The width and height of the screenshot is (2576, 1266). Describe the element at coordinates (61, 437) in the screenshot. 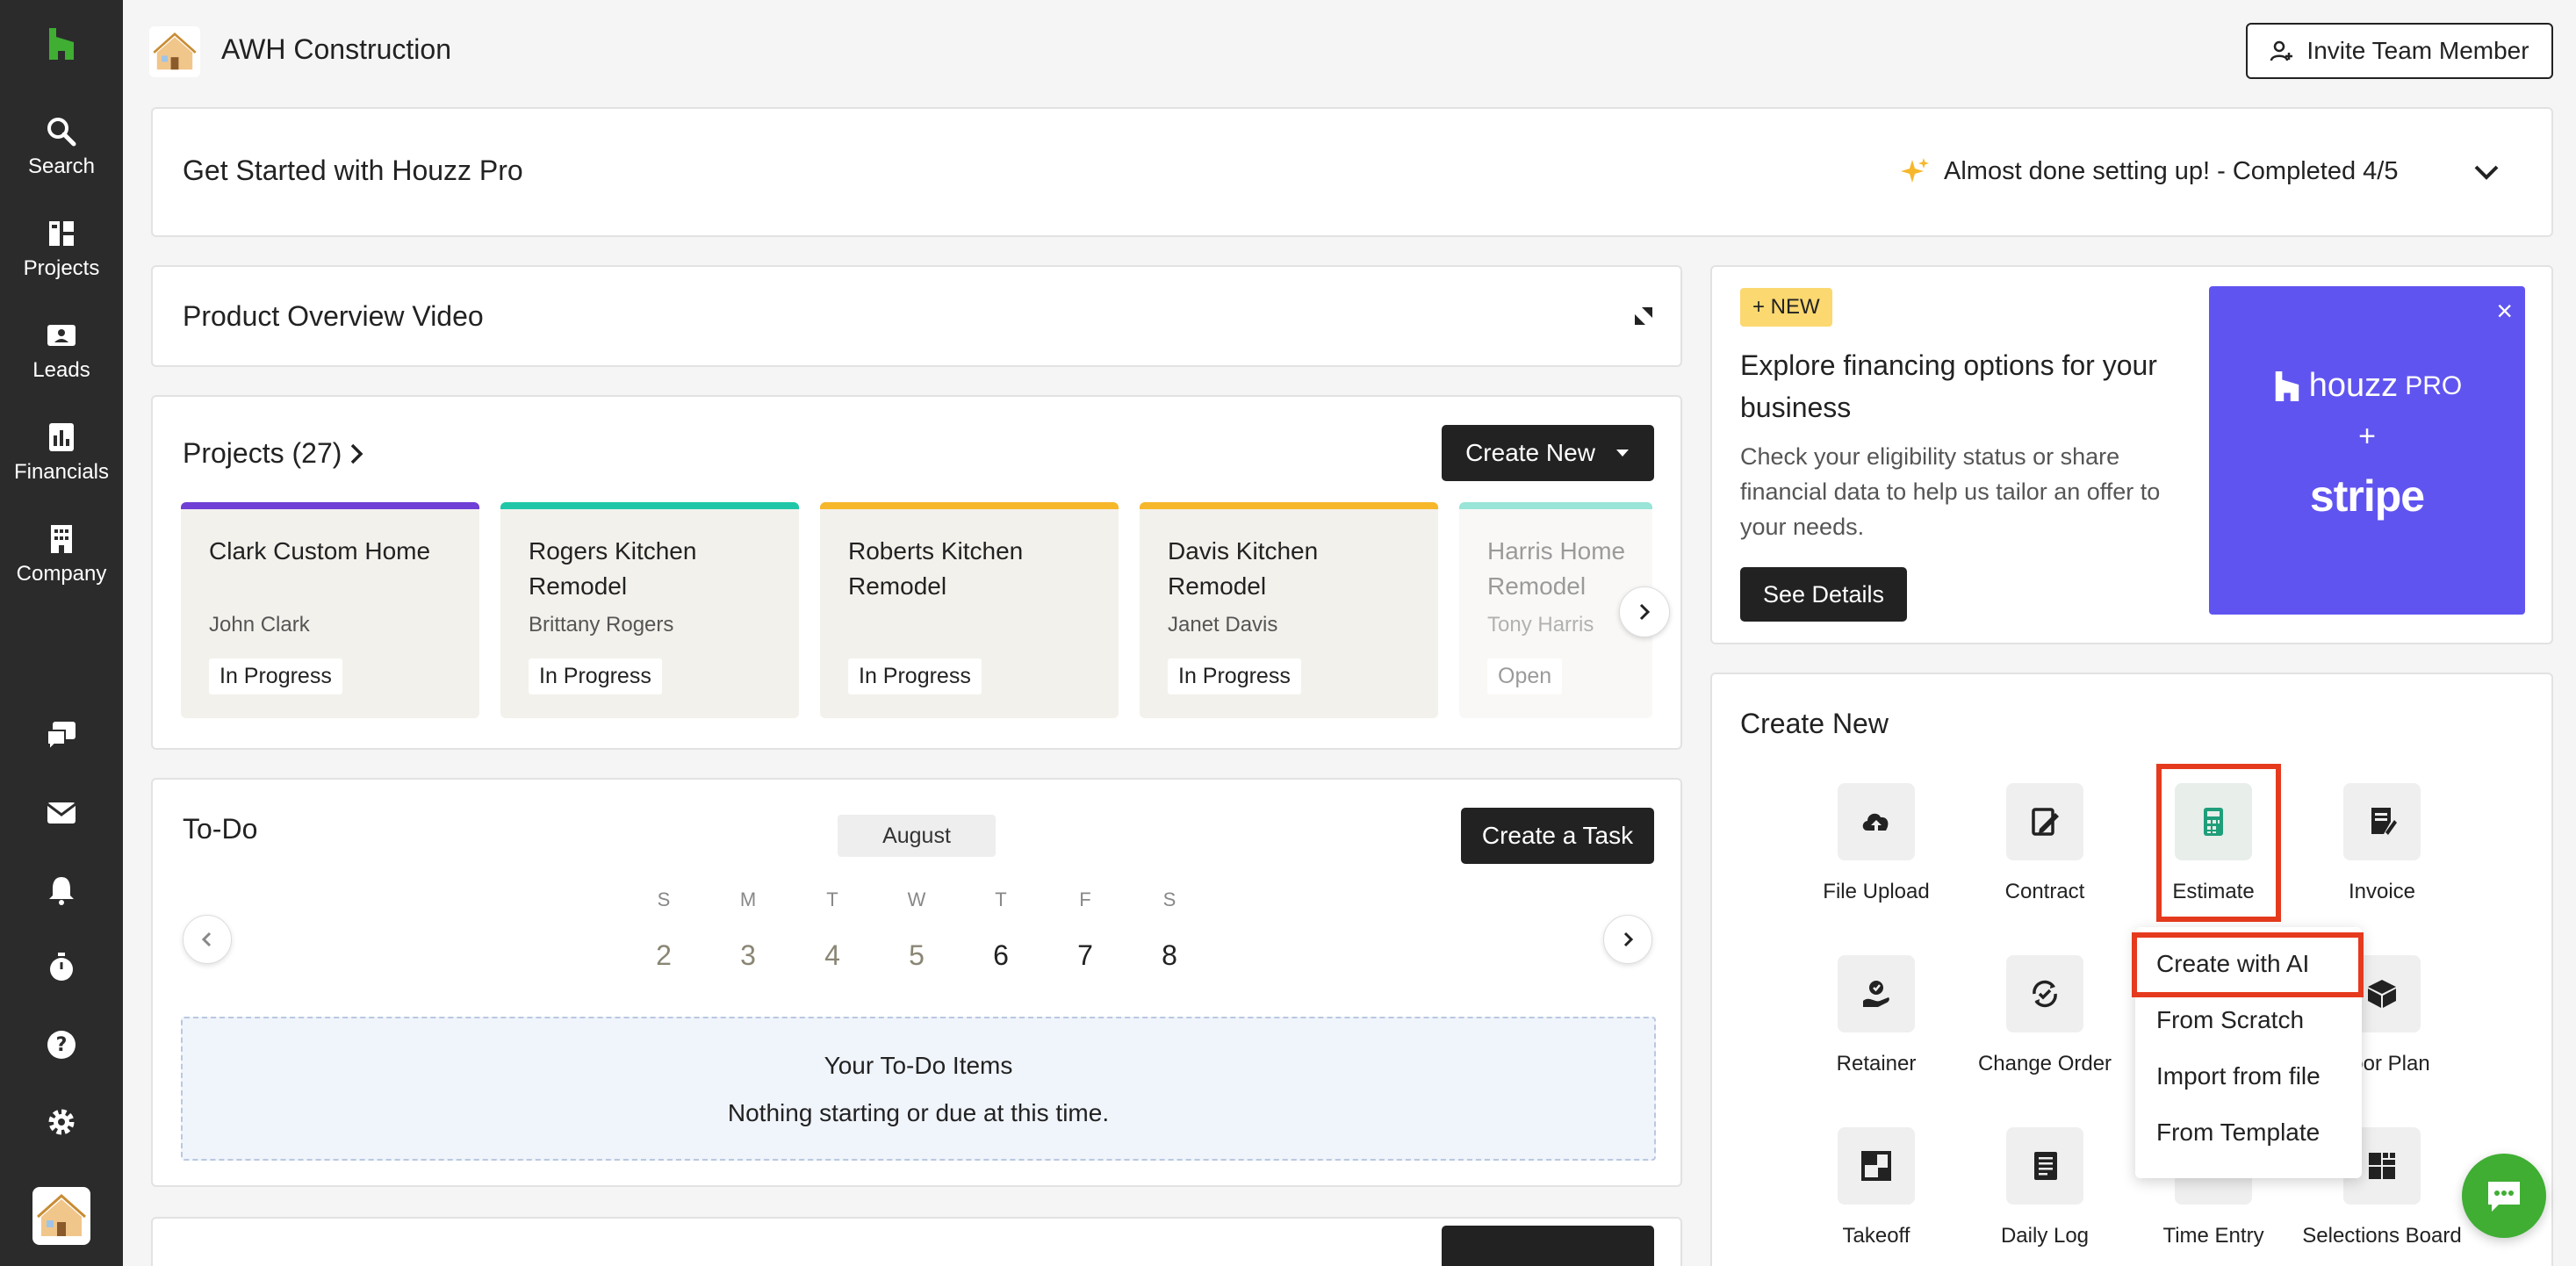

I see `financials-icon` at that location.